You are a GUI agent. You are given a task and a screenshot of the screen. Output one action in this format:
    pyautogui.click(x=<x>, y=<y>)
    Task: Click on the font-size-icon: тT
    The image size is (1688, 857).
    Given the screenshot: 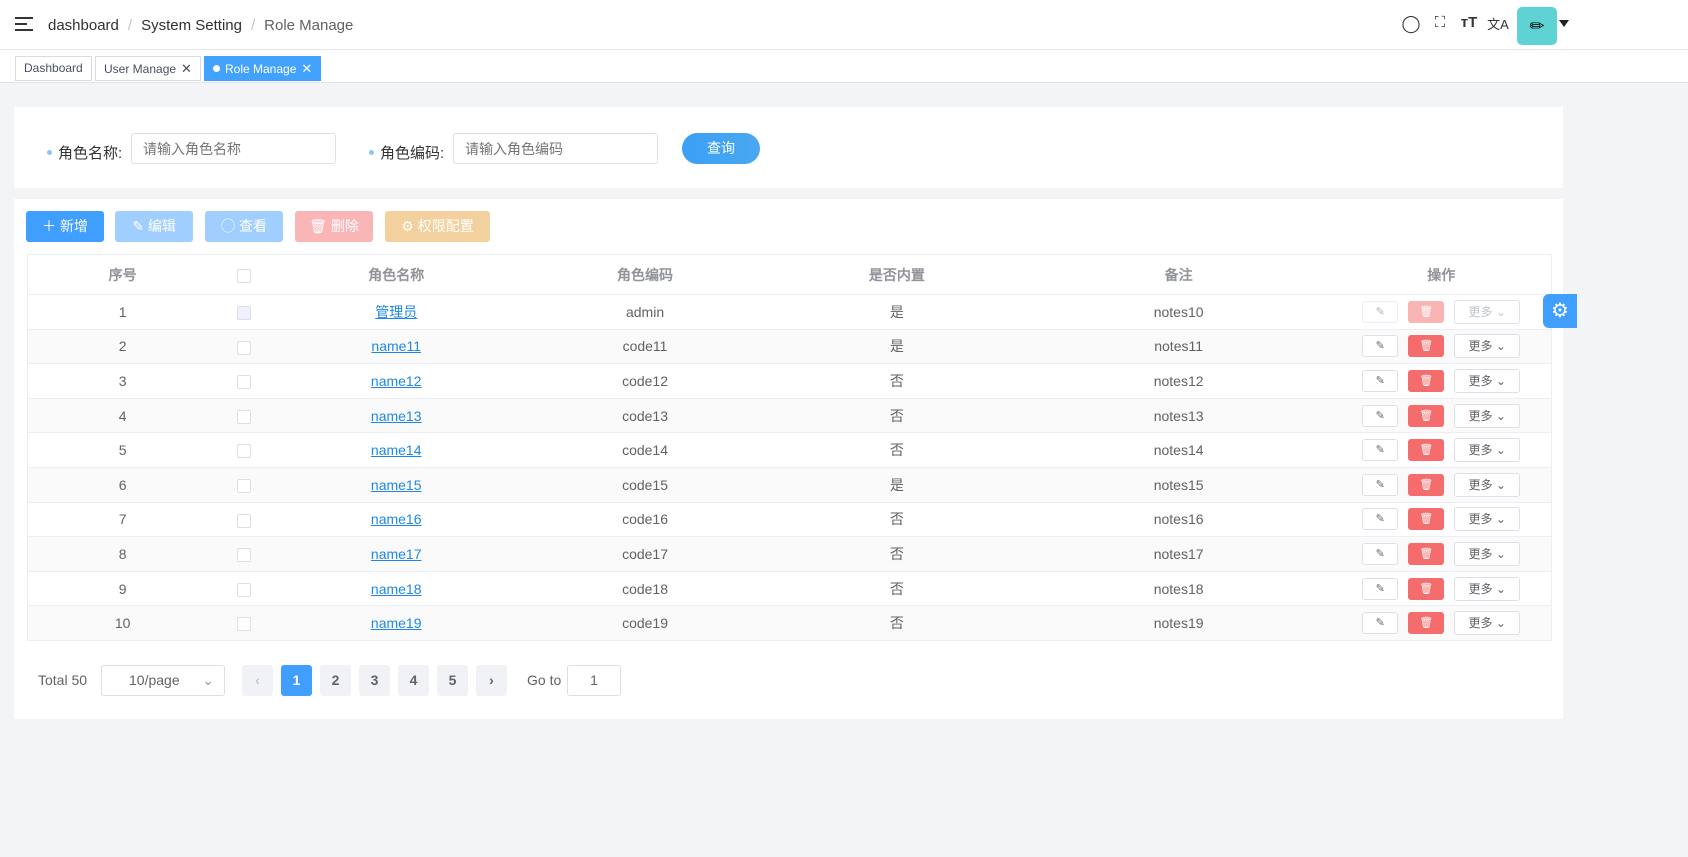 What is the action you would take?
    pyautogui.click(x=1469, y=22)
    